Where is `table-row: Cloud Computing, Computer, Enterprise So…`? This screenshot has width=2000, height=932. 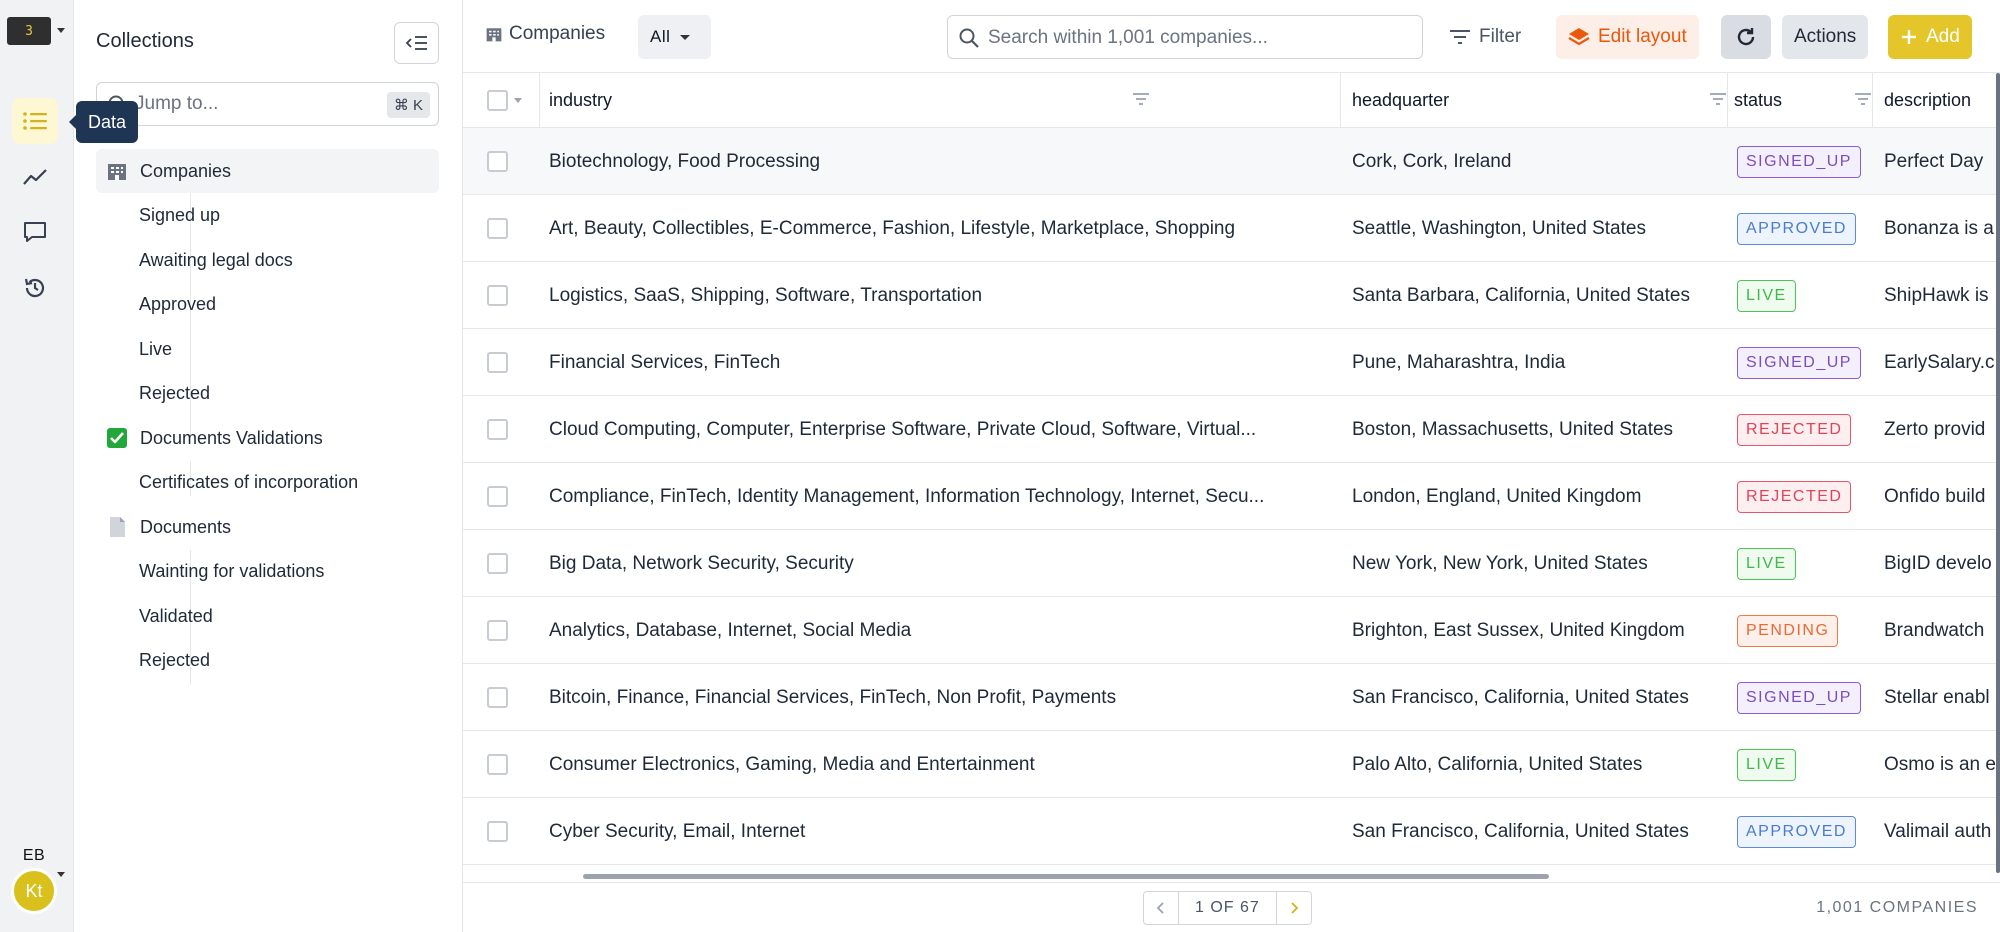
table-row: Cloud Computing, Computer, Enterprise So… is located at coordinates (1231, 429).